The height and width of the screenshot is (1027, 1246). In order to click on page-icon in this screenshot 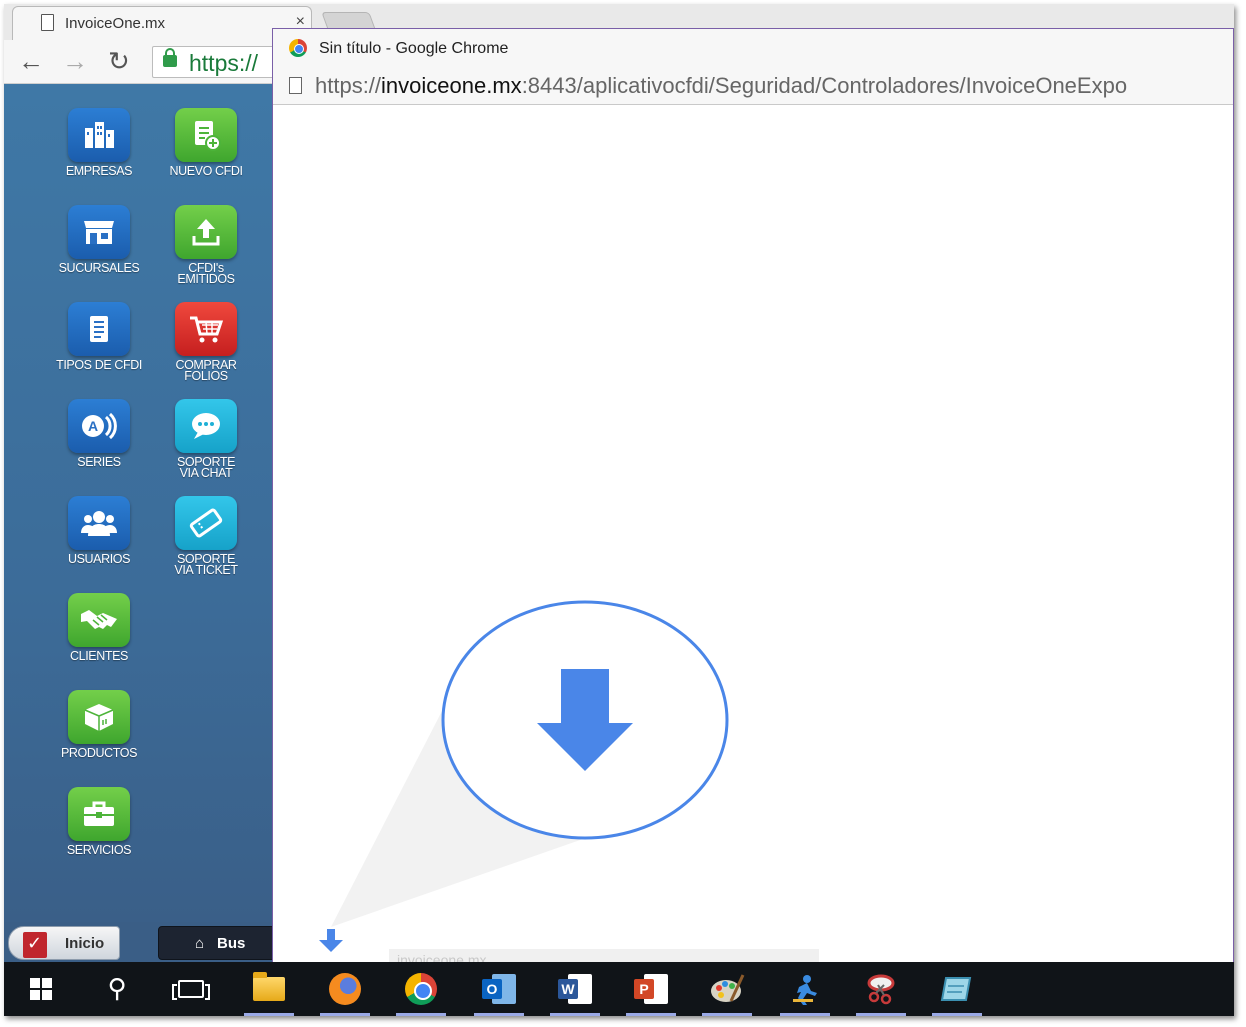, I will do `click(47, 22)`.